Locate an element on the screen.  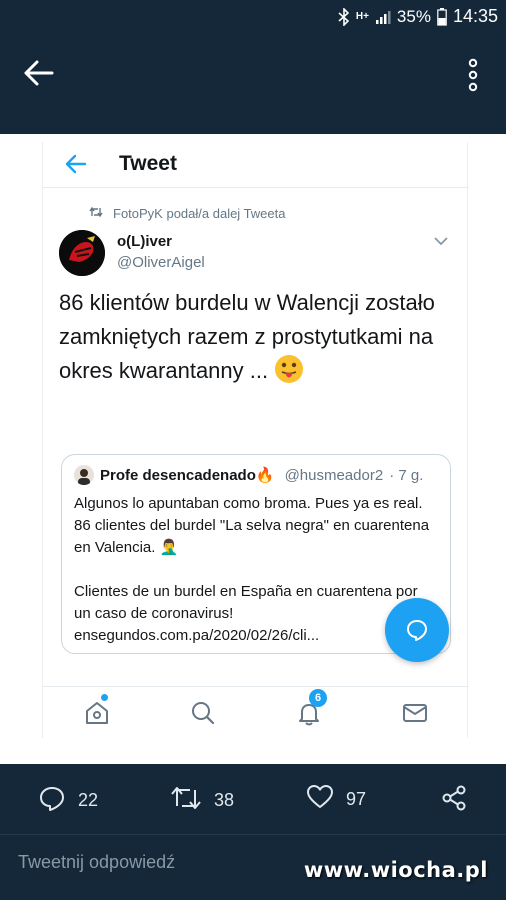
tongue-face-icon is located at coordinates (289, 369).